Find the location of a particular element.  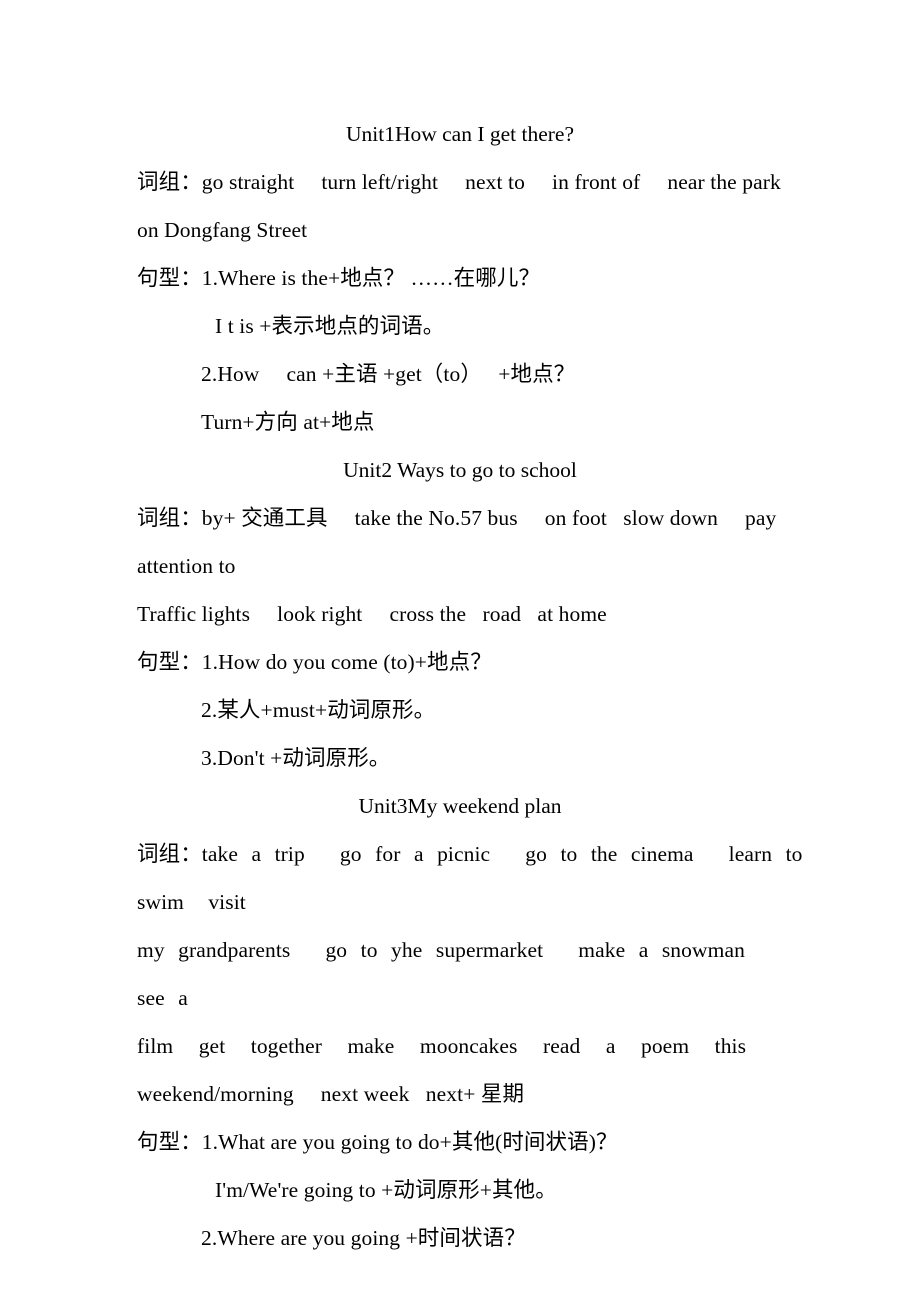

unit3-pattern-3: 2.Where are you going +时间状语？ is located at coordinates (363, 1238).